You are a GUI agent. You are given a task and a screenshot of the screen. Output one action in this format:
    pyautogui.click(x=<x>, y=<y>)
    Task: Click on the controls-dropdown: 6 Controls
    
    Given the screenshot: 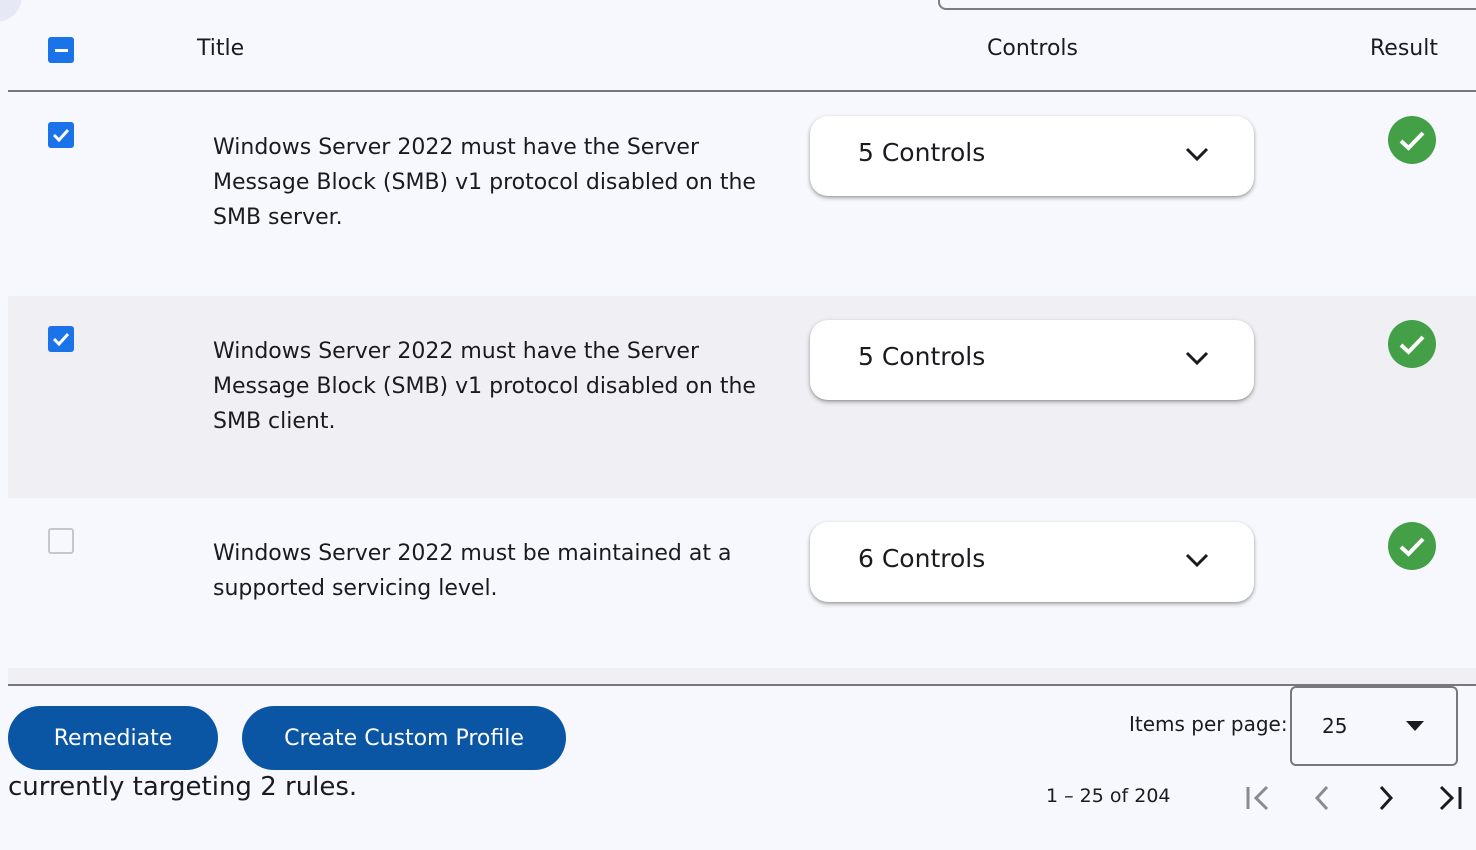 What is the action you would take?
    pyautogui.click(x=1032, y=562)
    